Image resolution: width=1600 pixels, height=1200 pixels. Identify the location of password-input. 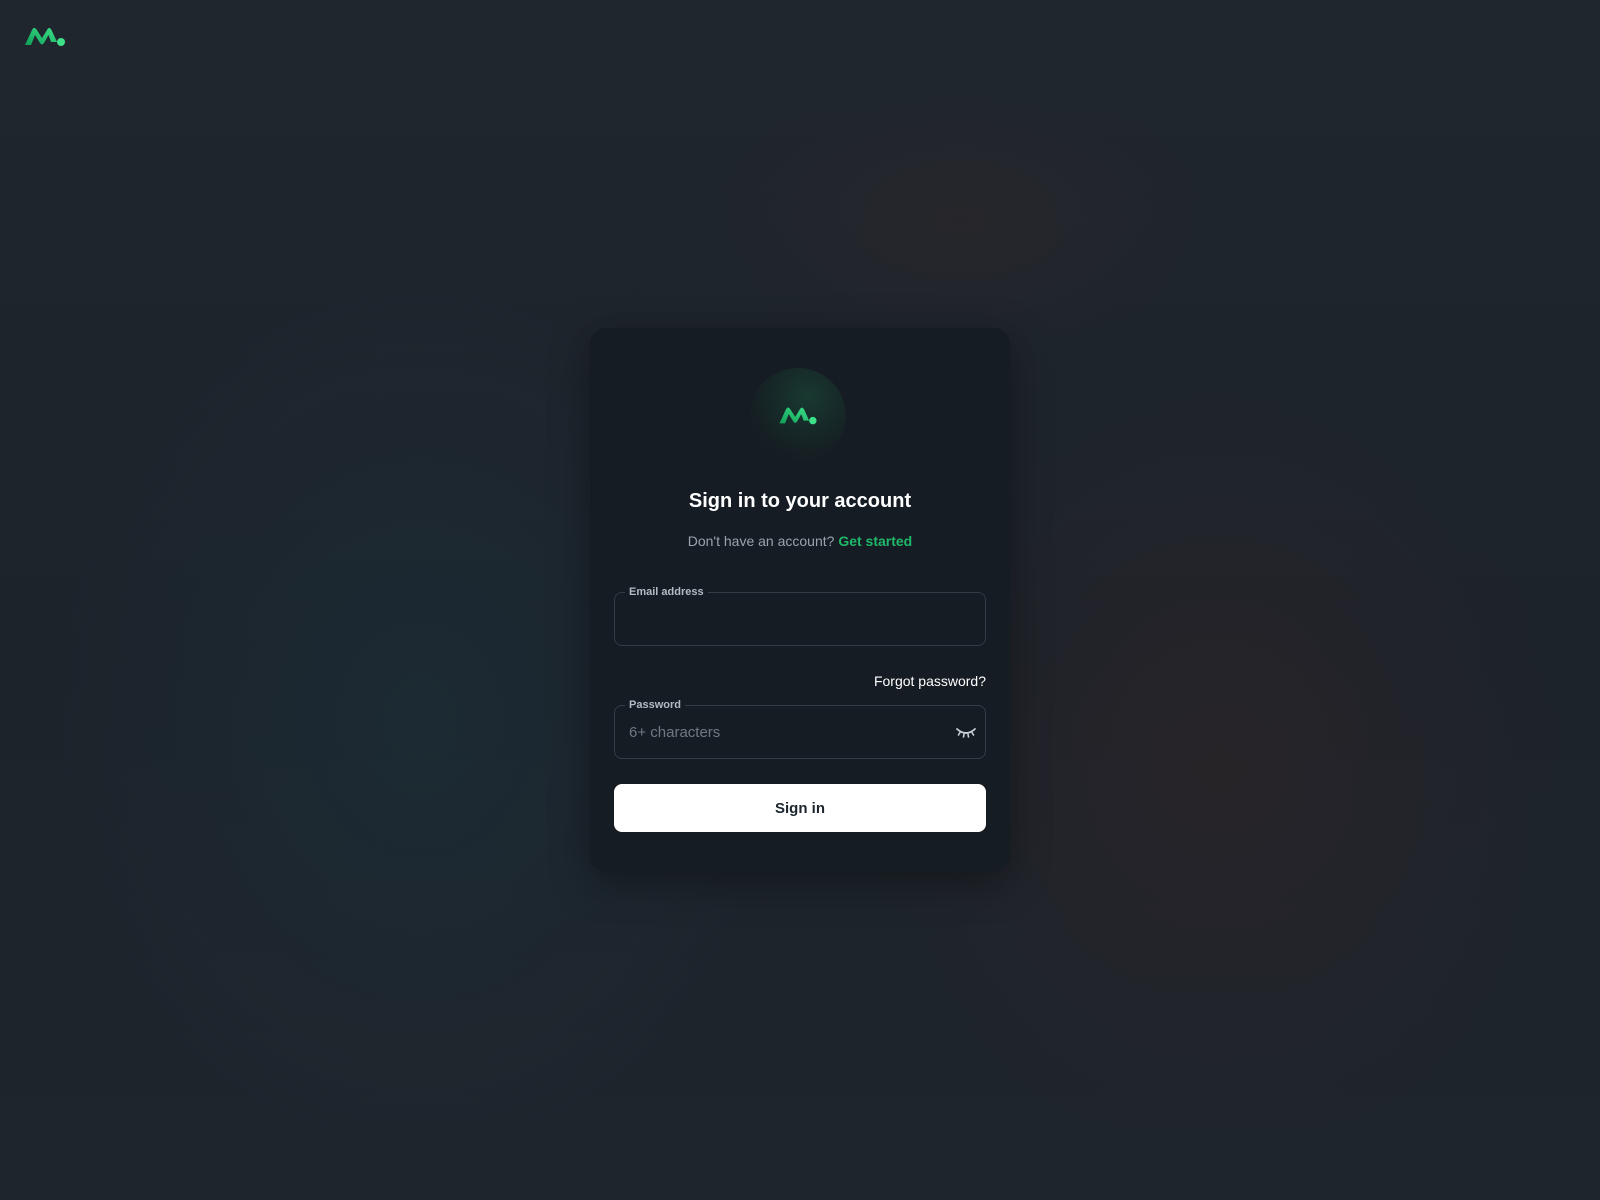
(789, 732).